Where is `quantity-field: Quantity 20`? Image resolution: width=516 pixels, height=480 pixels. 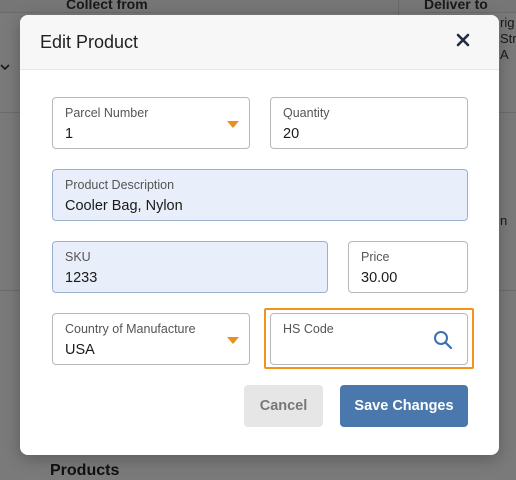 quantity-field: Quantity 20 is located at coordinates (369, 123).